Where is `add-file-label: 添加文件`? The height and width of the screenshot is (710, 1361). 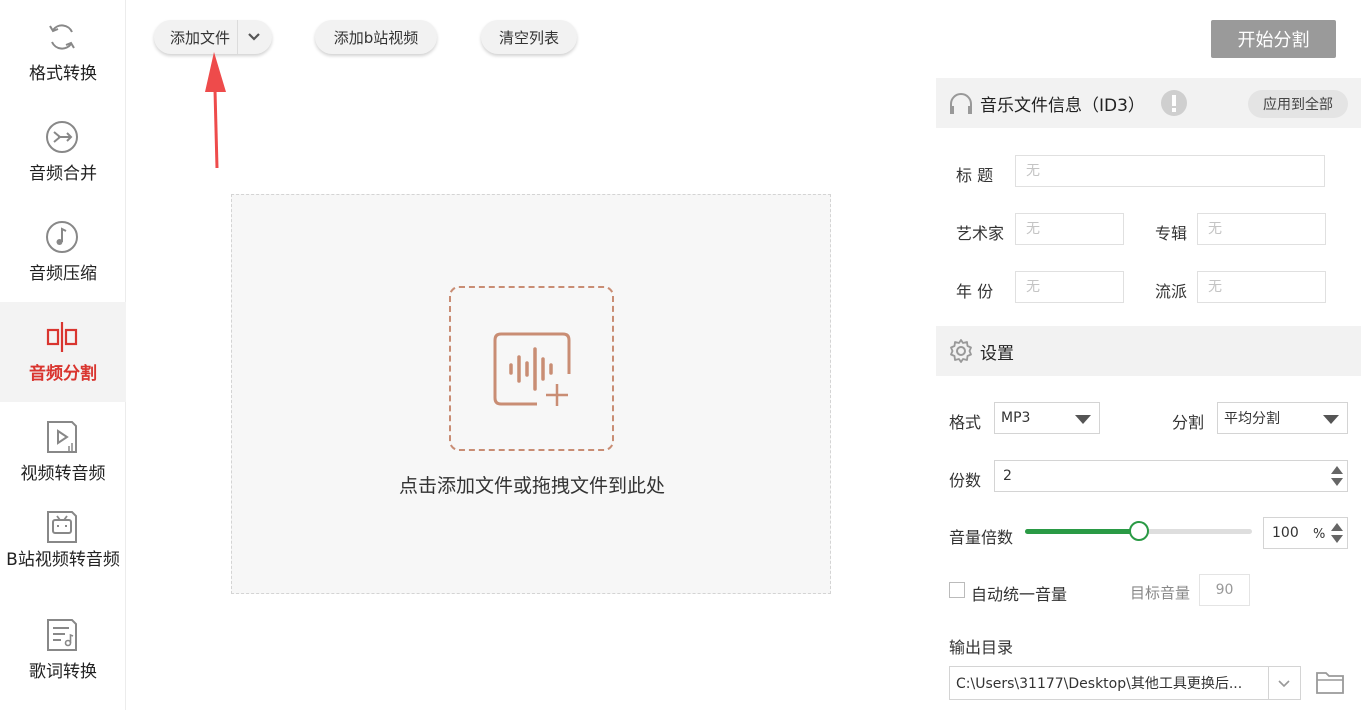
add-file-label: 添加文件 is located at coordinates (200, 37).